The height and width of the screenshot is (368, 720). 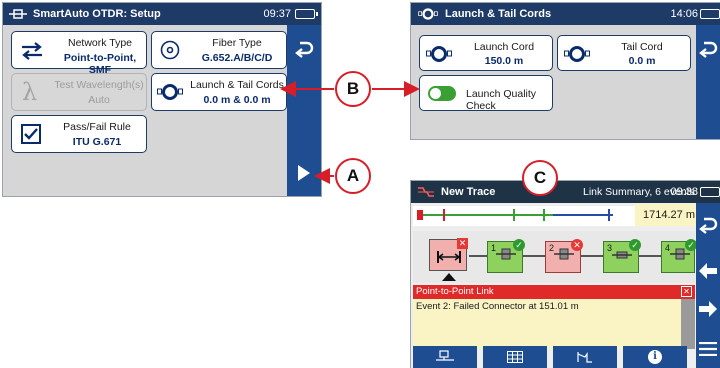 I want to click on callout-c-label: C, so click(x=540, y=177).